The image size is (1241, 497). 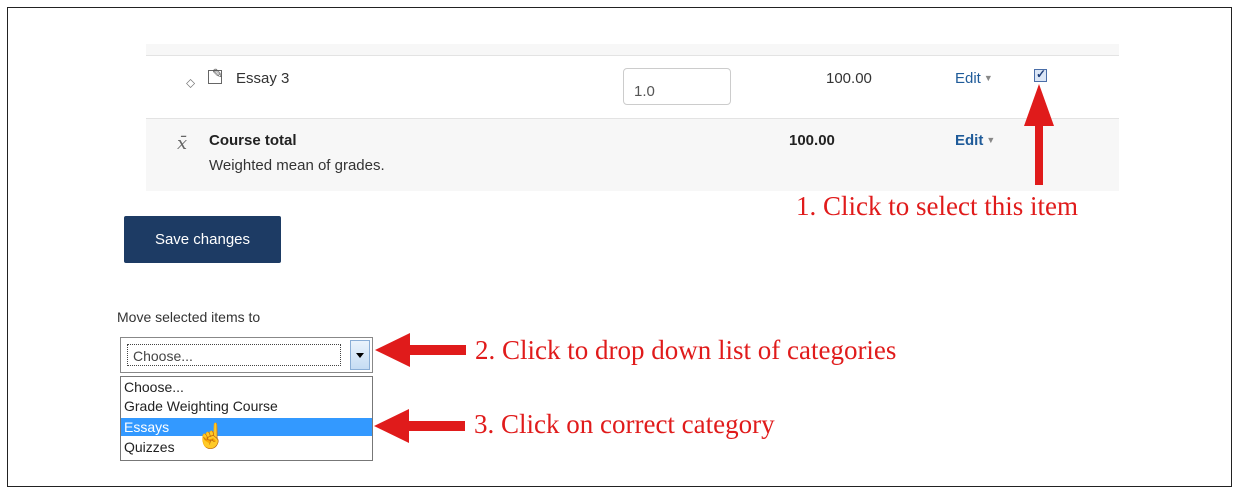 I want to click on annotation-step-2: 2. Click to drop down list of categories, so click(x=686, y=350).